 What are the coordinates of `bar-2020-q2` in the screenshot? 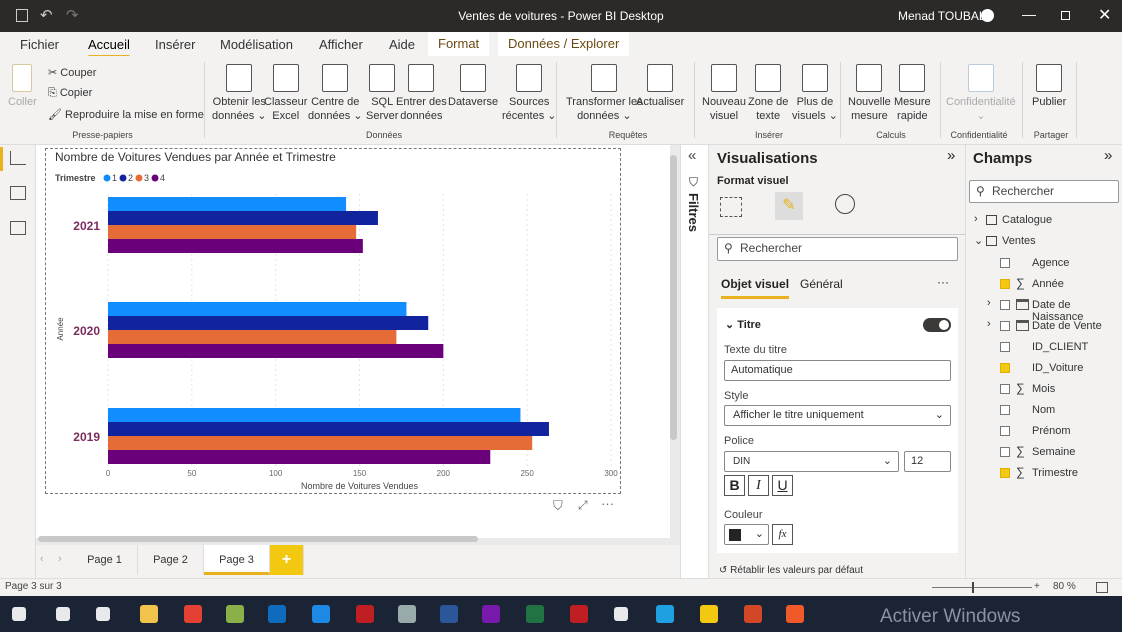 It's located at (268, 323).